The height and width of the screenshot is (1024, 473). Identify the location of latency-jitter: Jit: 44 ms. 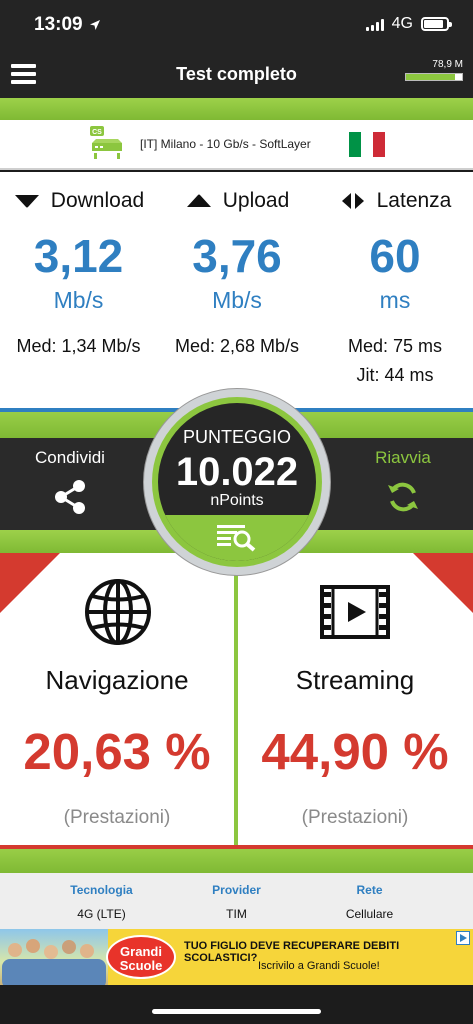
(395, 375).